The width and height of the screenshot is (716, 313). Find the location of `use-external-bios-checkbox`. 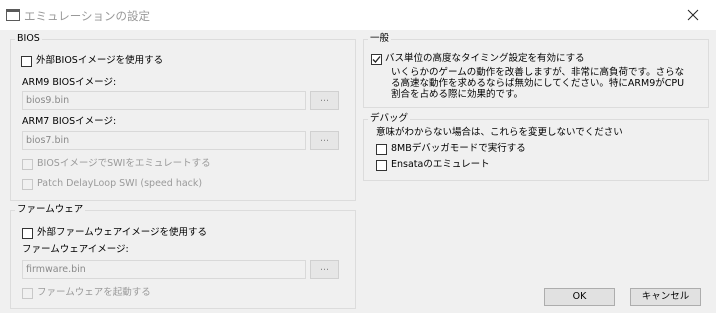

use-external-bios-checkbox is located at coordinates (26, 61).